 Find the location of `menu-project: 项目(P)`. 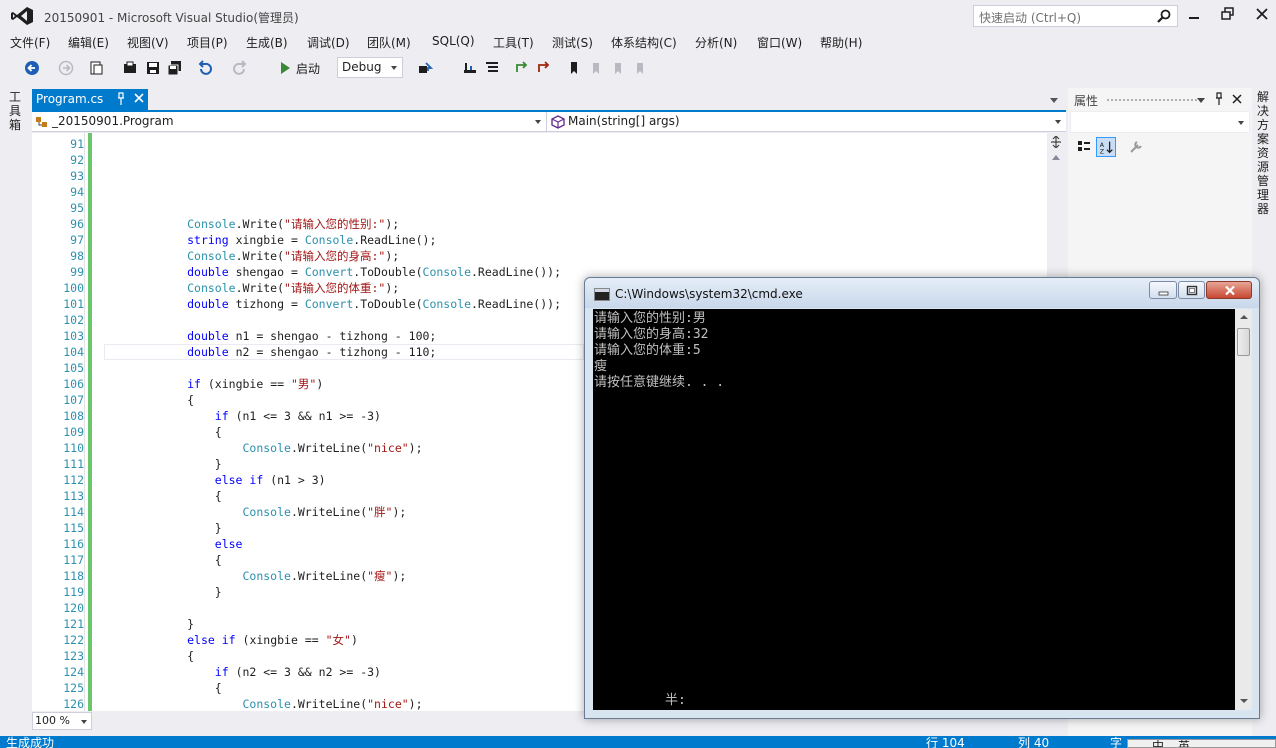

menu-project: 项目(P) is located at coordinates (207, 42).